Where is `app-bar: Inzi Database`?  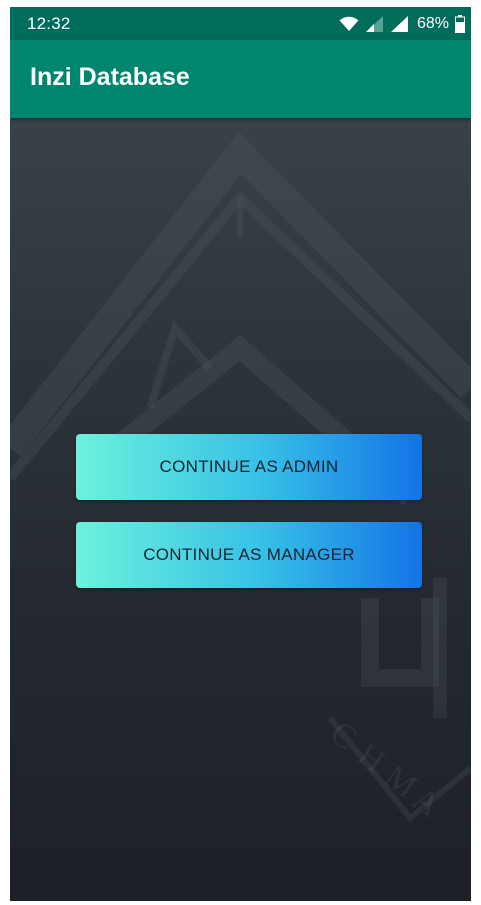 app-bar: Inzi Database is located at coordinates (240, 79).